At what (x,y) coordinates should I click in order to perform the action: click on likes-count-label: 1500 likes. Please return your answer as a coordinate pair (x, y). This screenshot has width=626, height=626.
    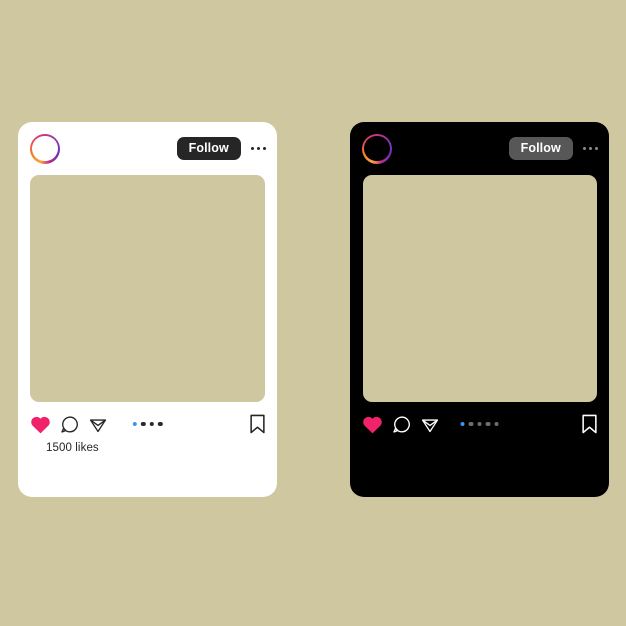
    Looking at the image, I should click on (72, 448).